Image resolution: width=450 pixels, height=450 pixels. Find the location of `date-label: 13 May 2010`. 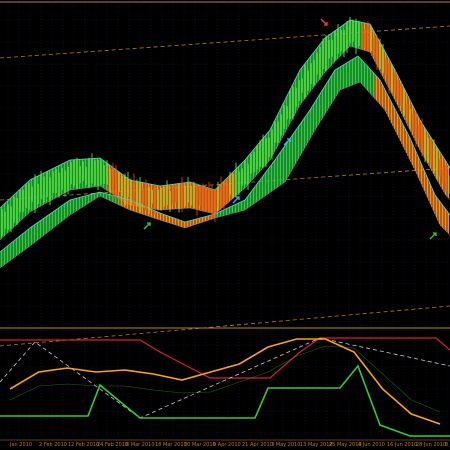

date-label: 13 May 2010 is located at coordinates (316, 445).